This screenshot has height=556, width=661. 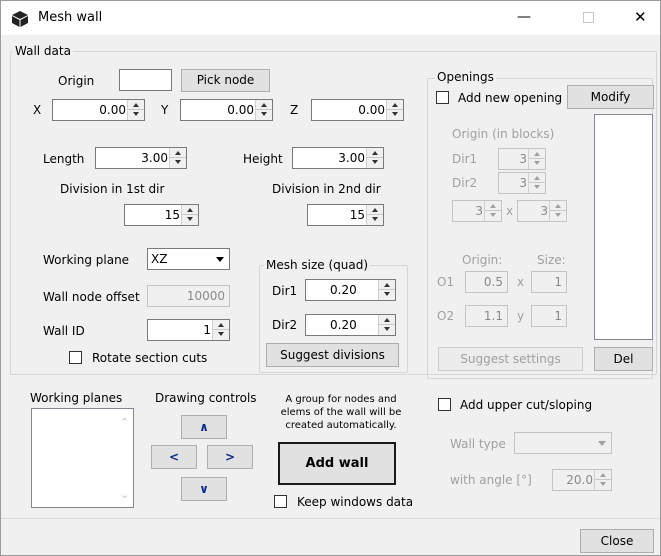 What do you see at coordinates (486, 316) in the screenshot?
I see `o2-origin-field: 1.1` at bounding box center [486, 316].